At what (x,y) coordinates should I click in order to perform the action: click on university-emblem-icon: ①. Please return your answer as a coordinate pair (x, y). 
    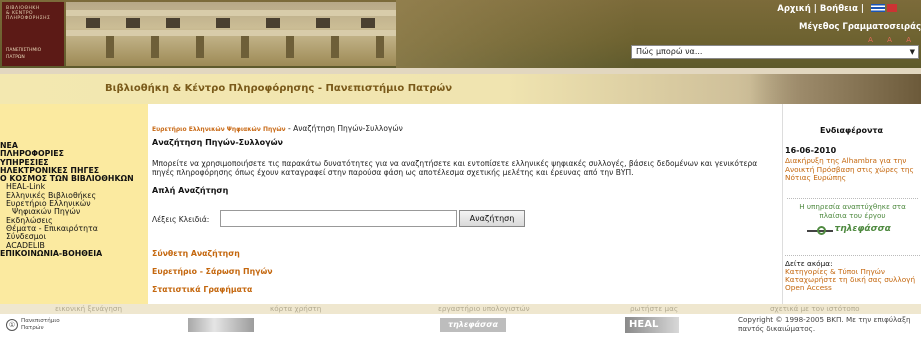
    Looking at the image, I should click on (12, 325).